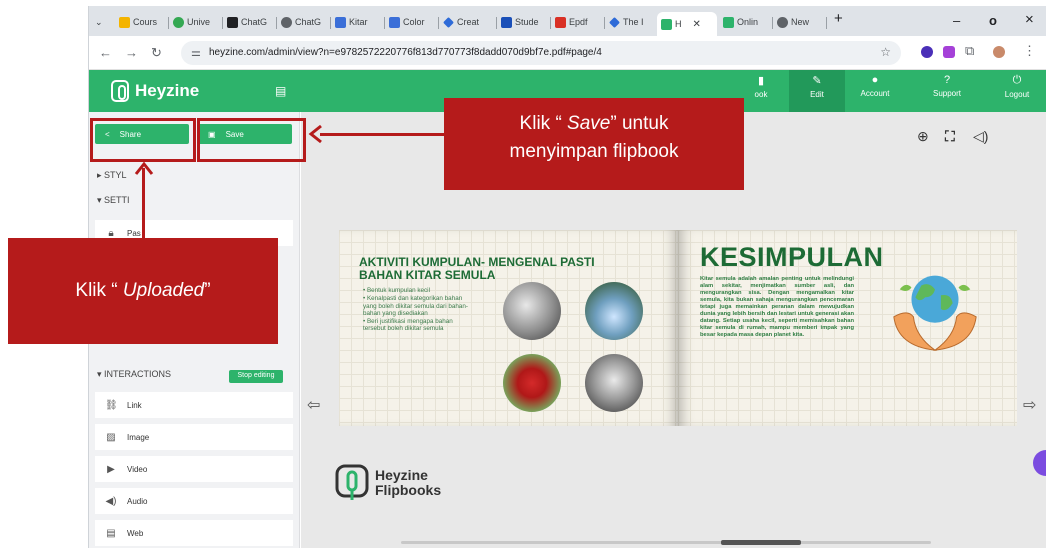 The width and height of the screenshot is (1046, 548). What do you see at coordinates (250, 22) in the screenshot?
I see `tab-chatgpt-1: ChatG` at bounding box center [250, 22].